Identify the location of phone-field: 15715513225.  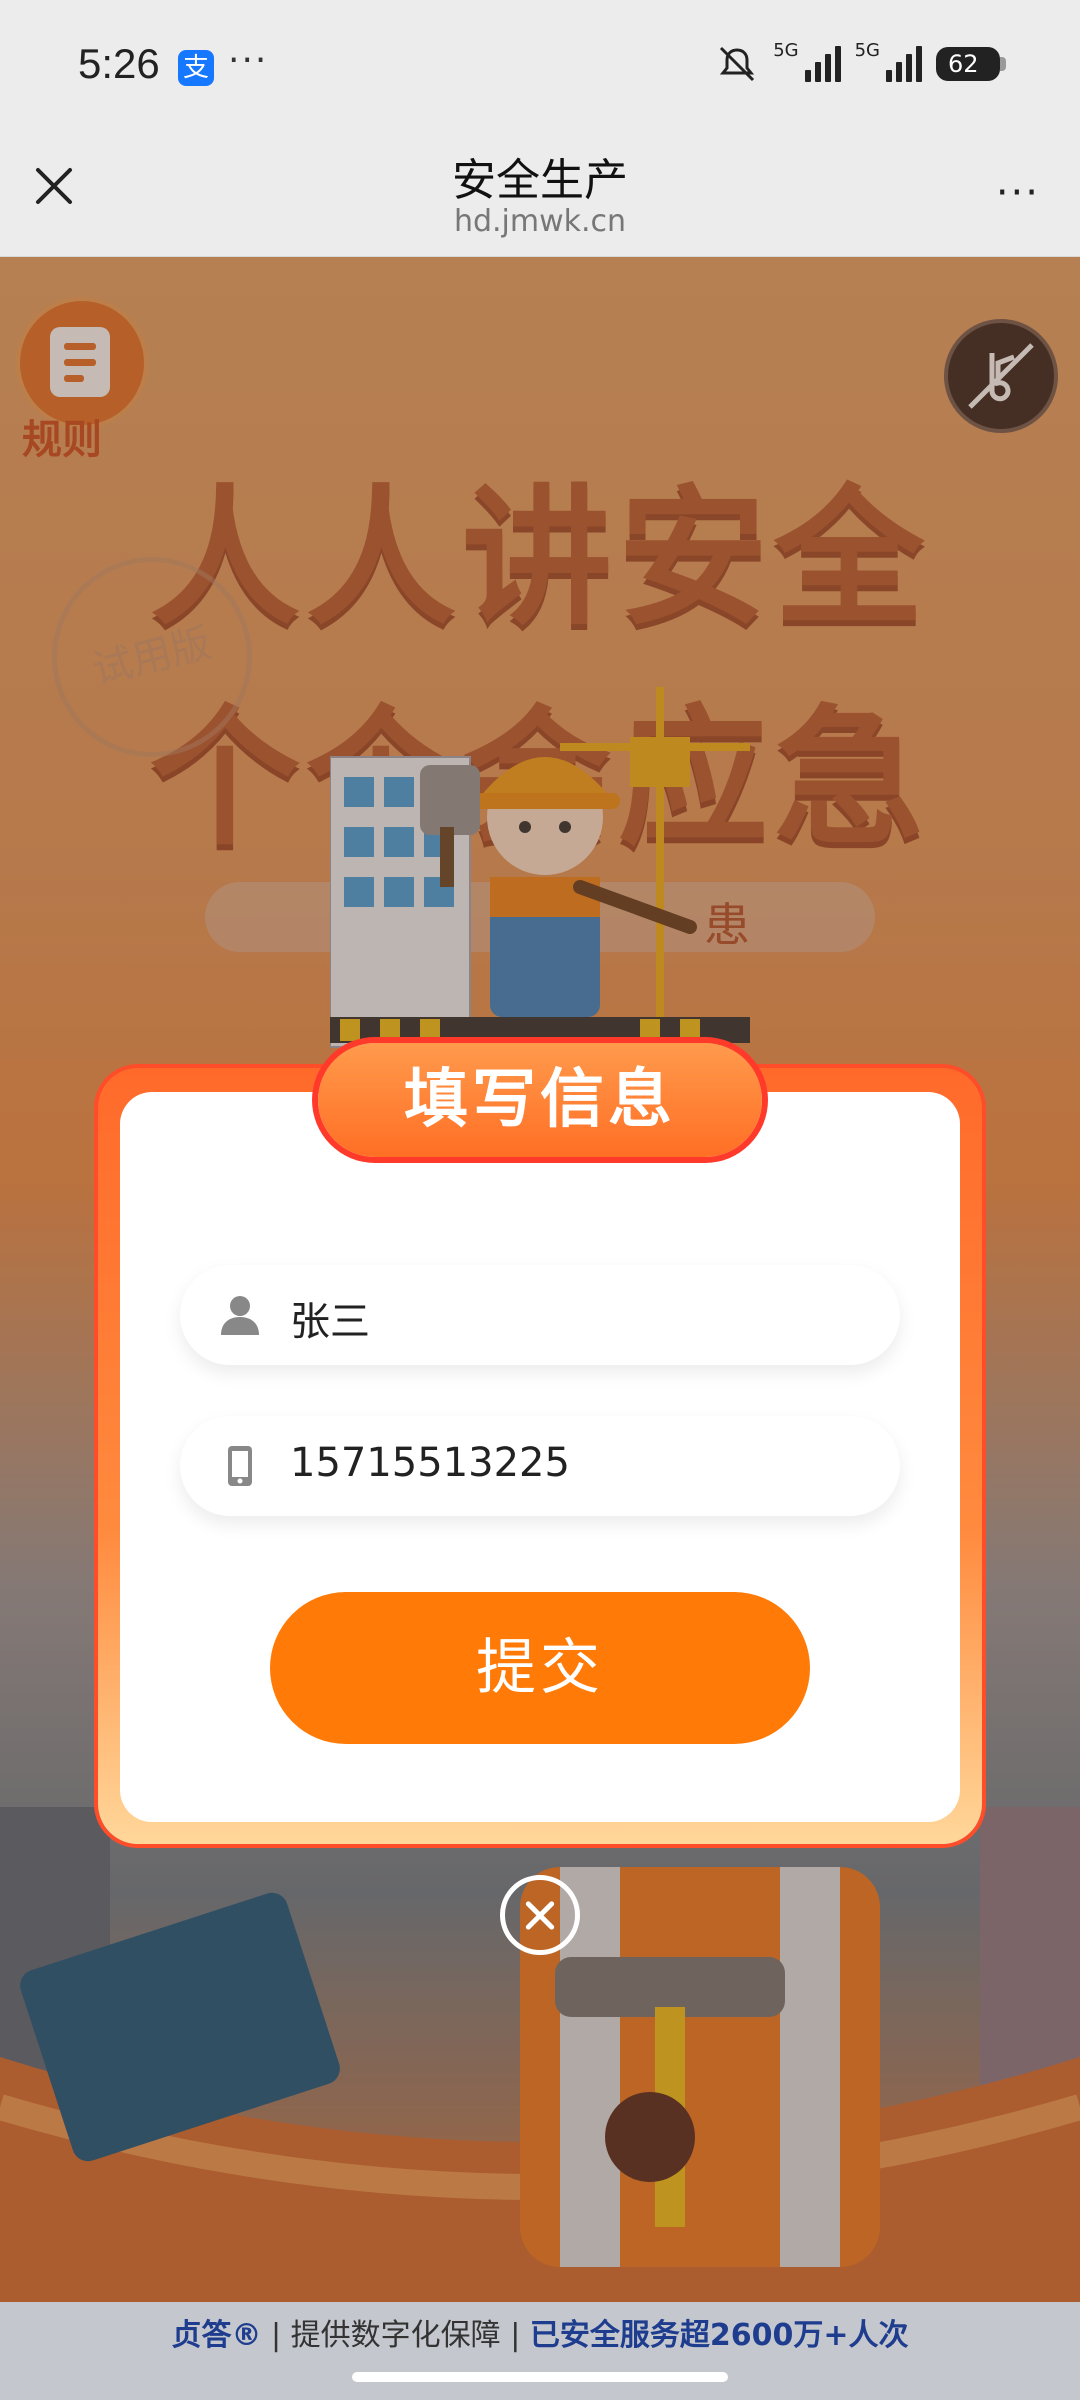
(540, 1466).